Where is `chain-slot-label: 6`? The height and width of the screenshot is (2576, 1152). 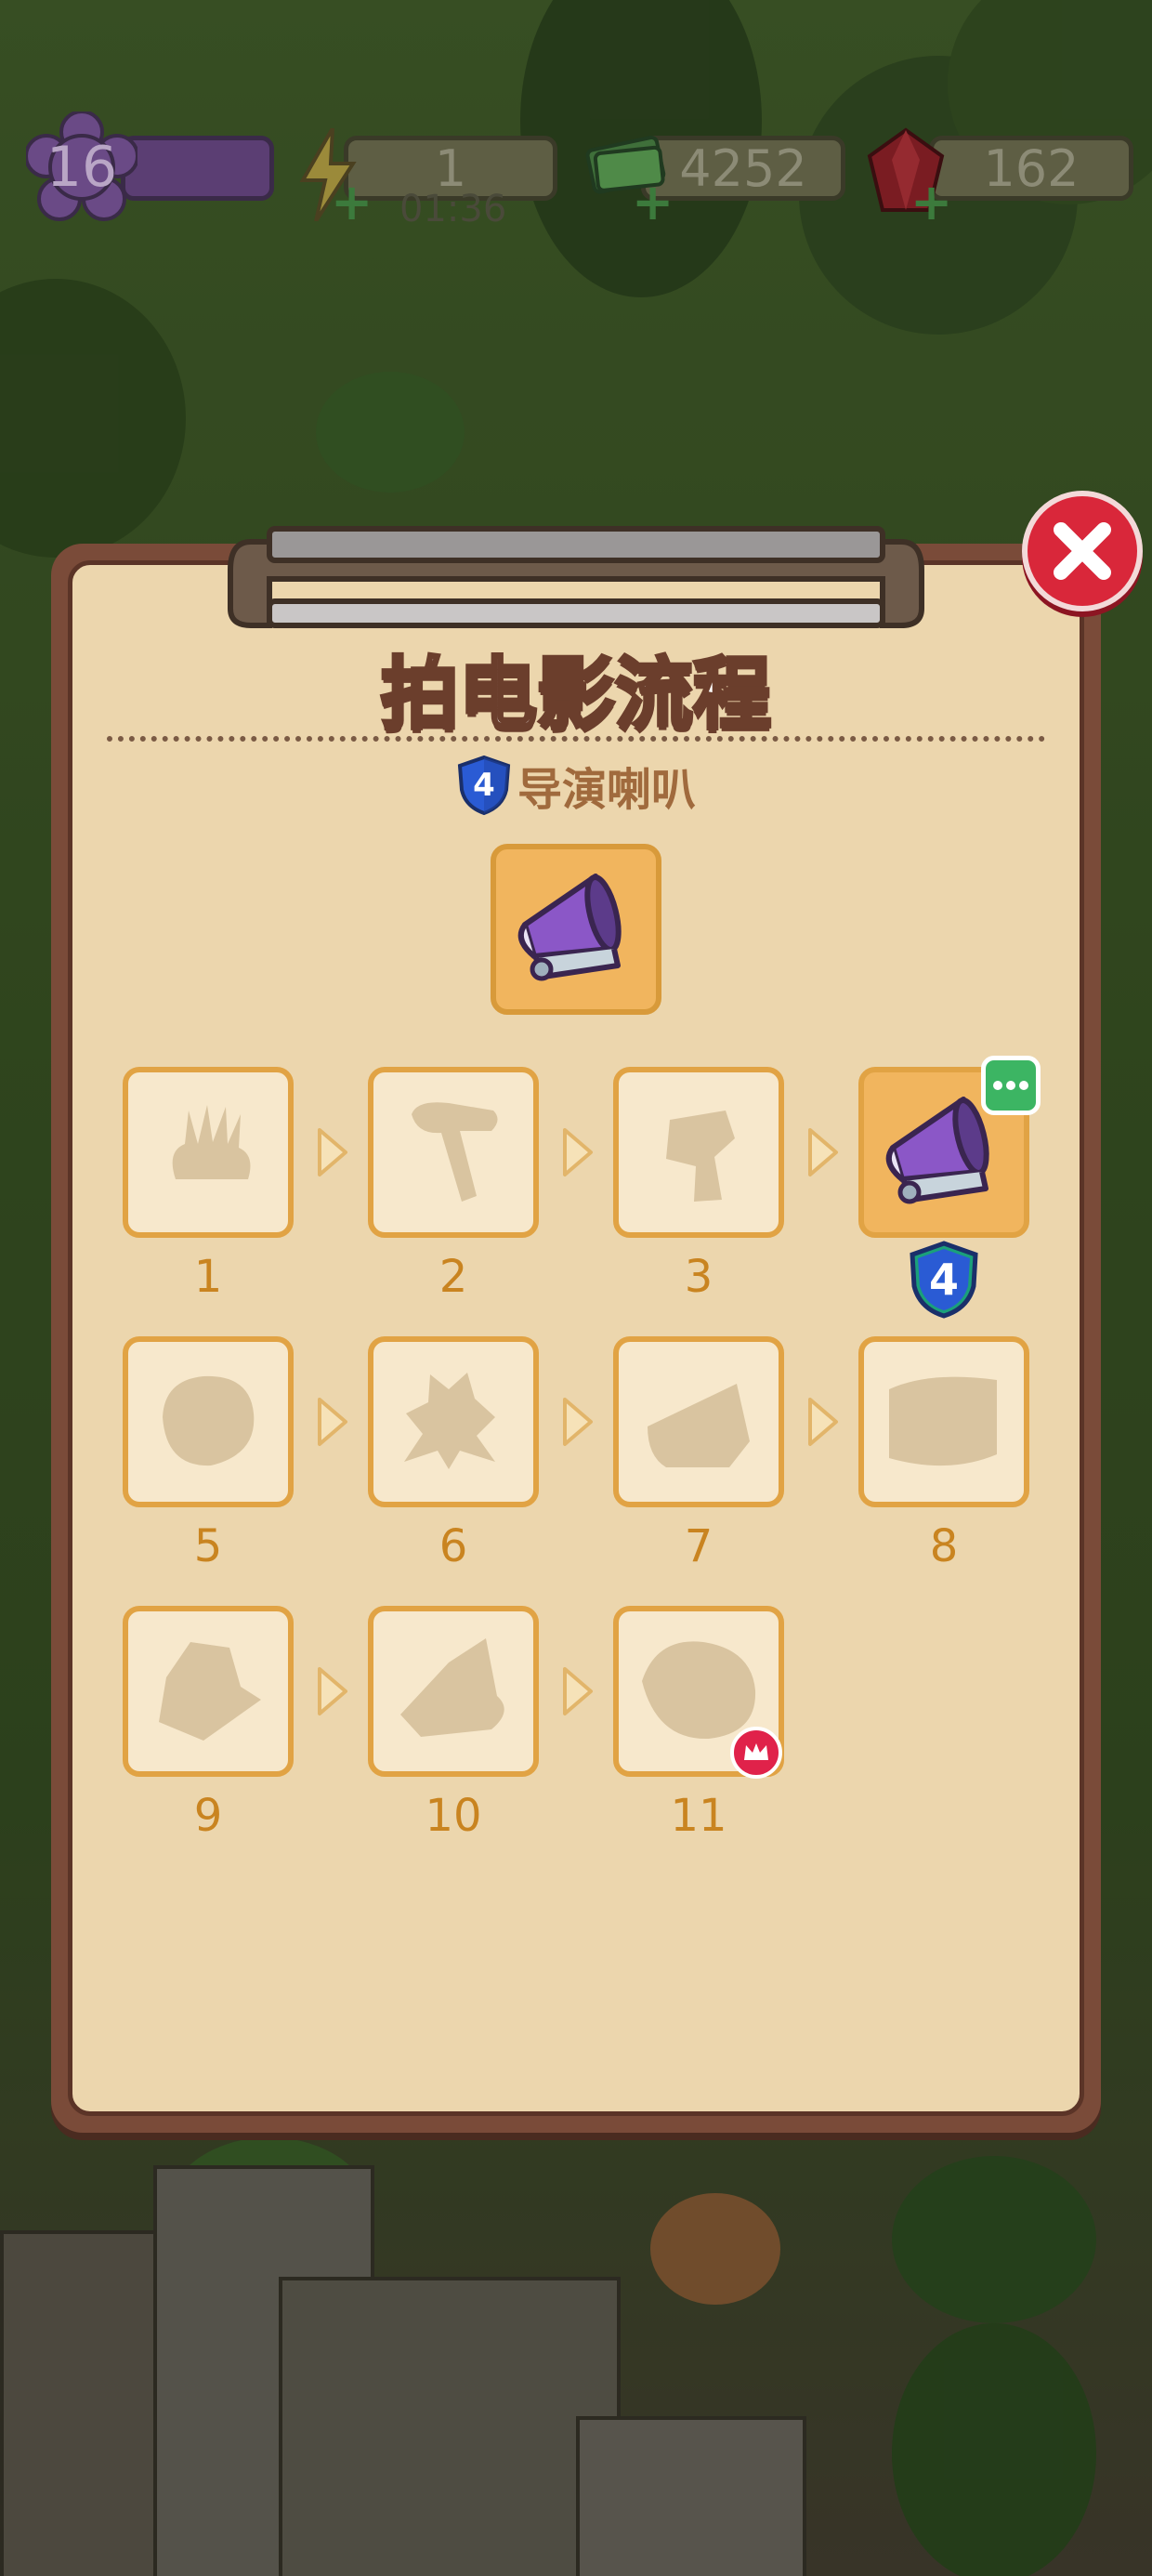 chain-slot-label: 6 is located at coordinates (453, 1546).